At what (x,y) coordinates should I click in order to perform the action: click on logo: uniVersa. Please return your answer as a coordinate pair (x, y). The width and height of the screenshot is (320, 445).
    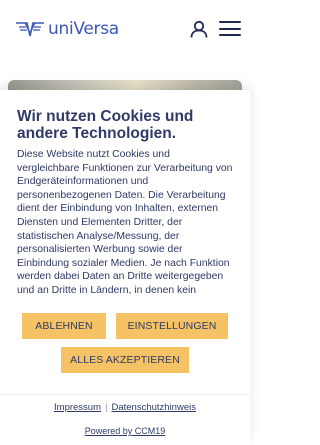
    Looking at the image, I should click on (67, 29).